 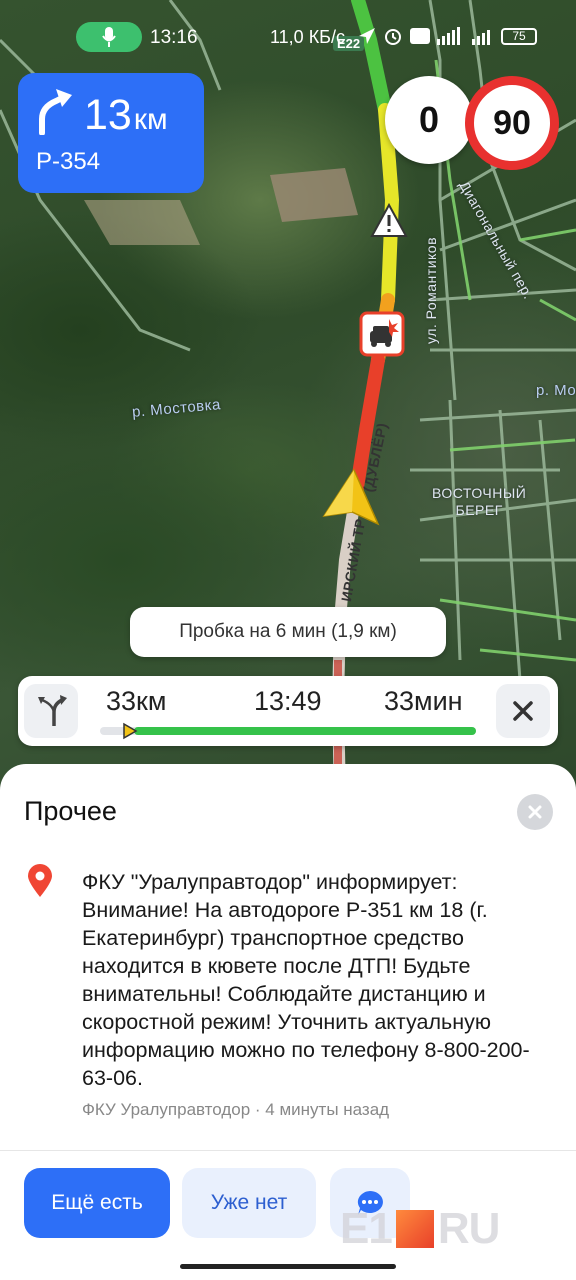 What do you see at coordinates (288, 1150) in the screenshot?
I see `divider` at bounding box center [288, 1150].